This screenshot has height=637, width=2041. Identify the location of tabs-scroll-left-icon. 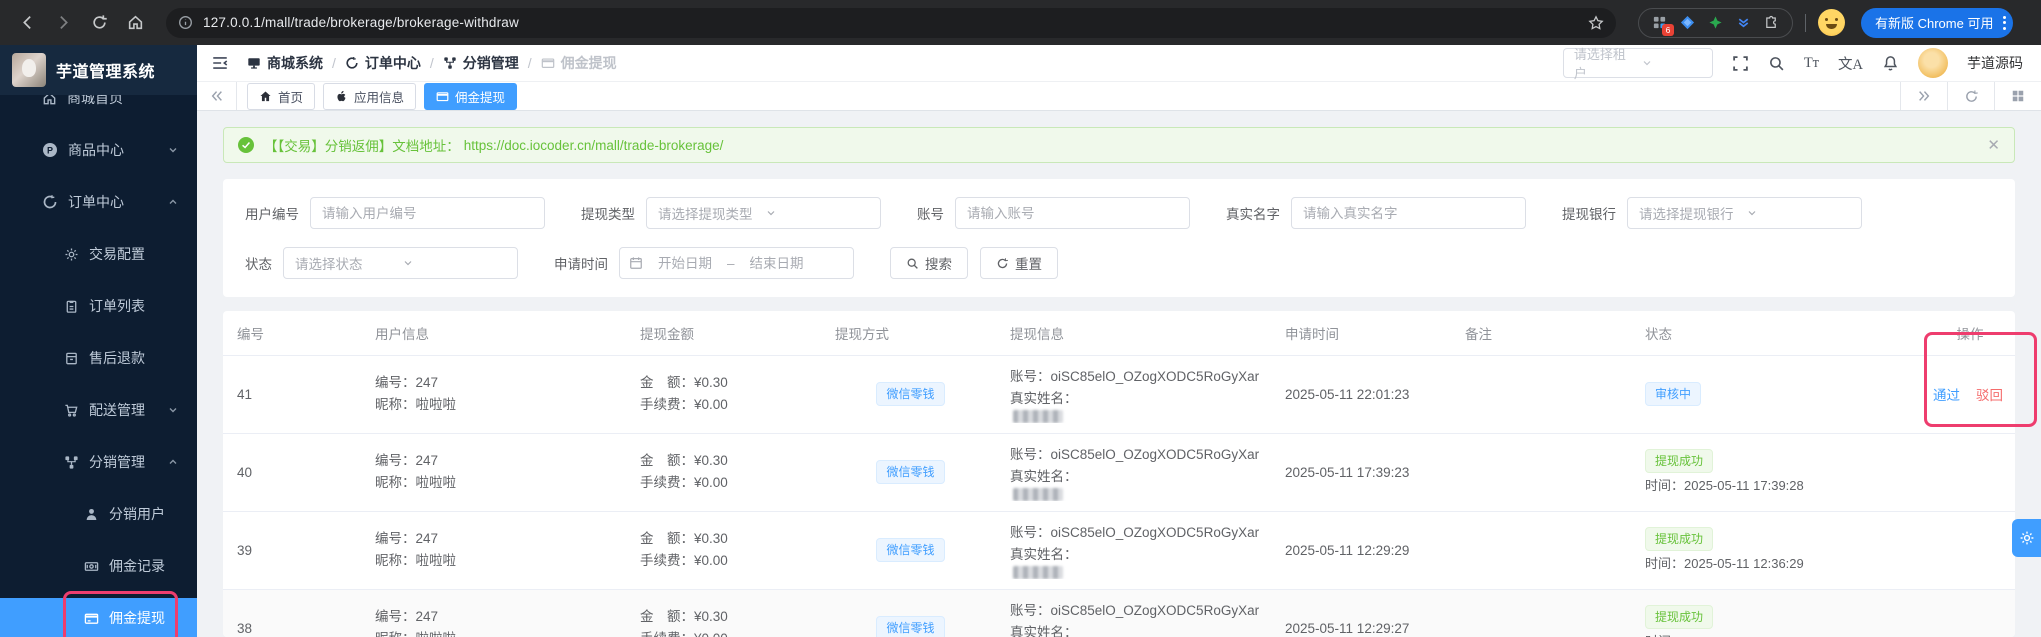
(217, 96).